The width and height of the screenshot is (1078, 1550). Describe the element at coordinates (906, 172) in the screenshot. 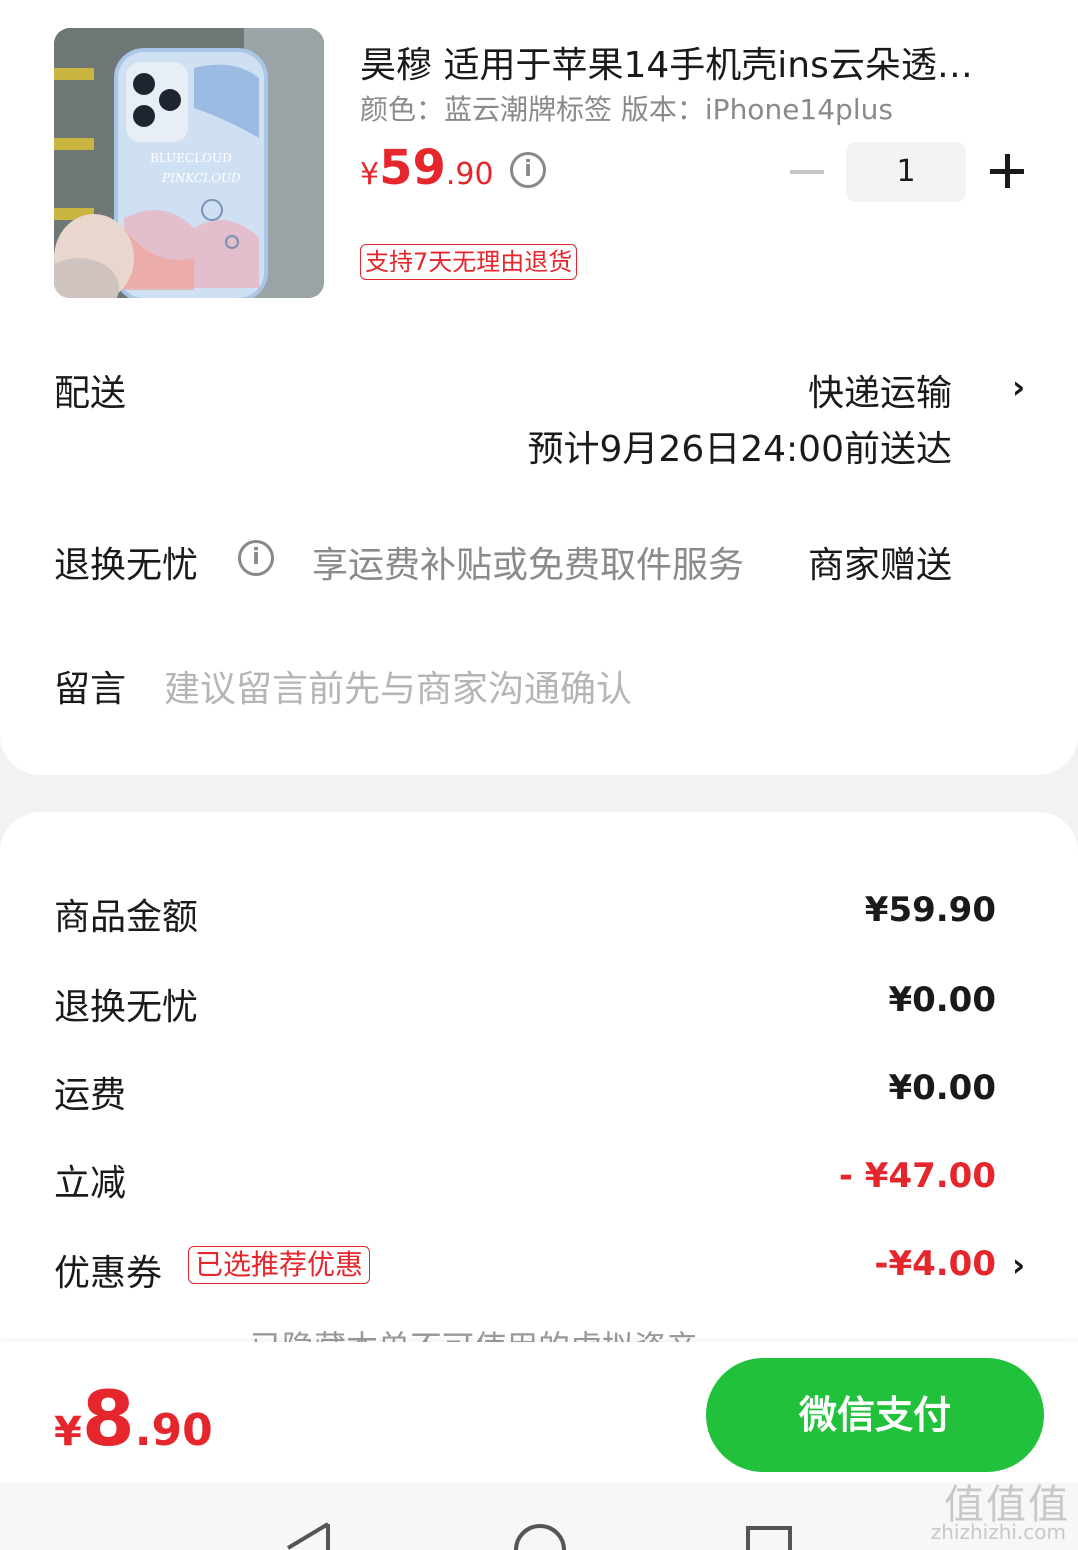

I see `quantity-input: 1` at that location.